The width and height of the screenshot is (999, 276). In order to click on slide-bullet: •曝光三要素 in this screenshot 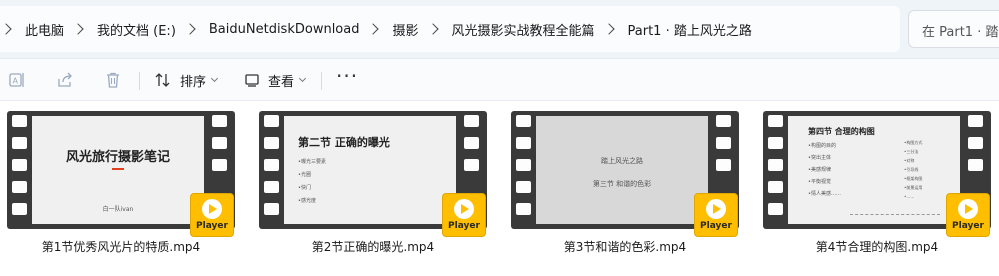, I will do `click(312, 162)`.